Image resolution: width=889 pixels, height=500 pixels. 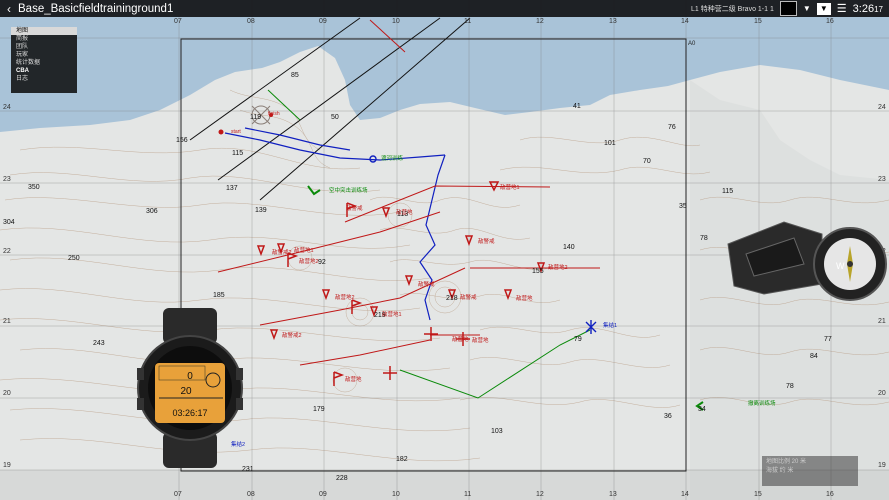 I want to click on elevation-label: 84, so click(x=814, y=356).